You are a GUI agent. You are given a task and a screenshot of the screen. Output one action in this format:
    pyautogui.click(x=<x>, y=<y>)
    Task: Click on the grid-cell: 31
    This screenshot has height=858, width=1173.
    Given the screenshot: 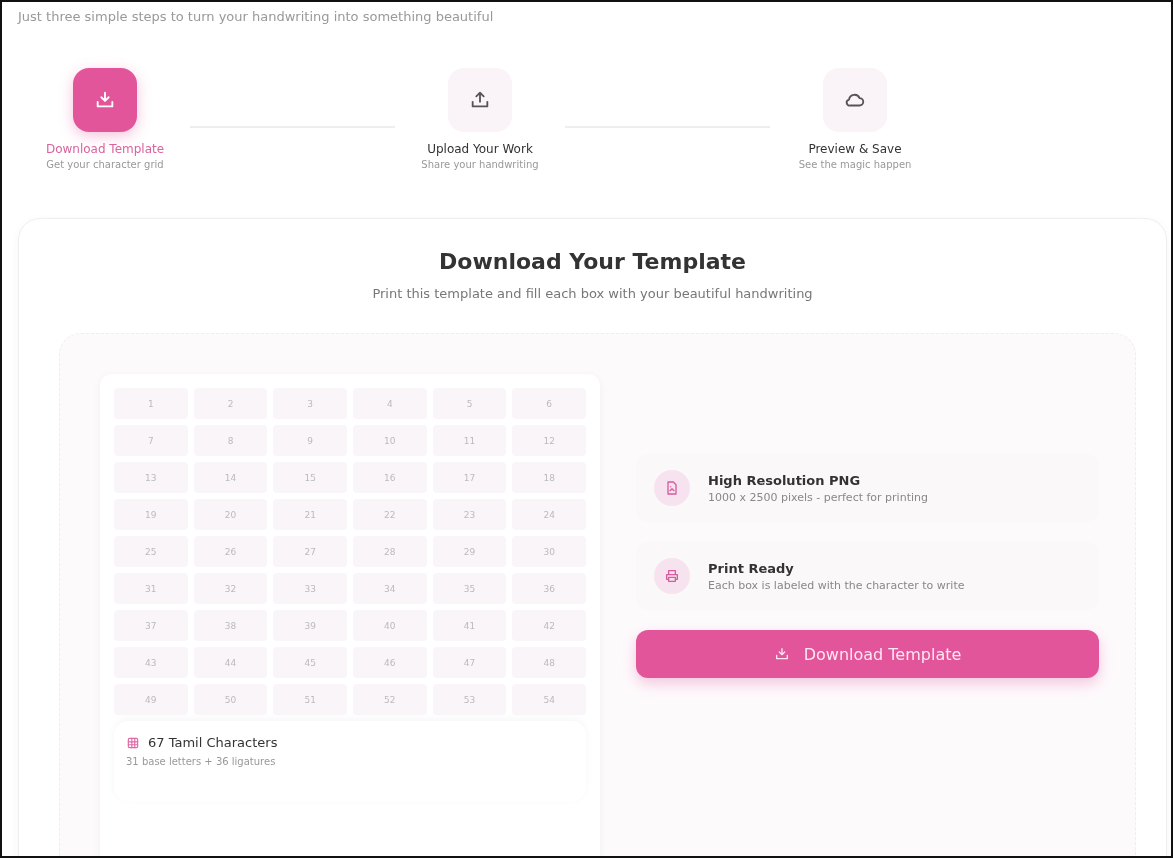 What is the action you would take?
    pyautogui.click(x=151, y=588)
    